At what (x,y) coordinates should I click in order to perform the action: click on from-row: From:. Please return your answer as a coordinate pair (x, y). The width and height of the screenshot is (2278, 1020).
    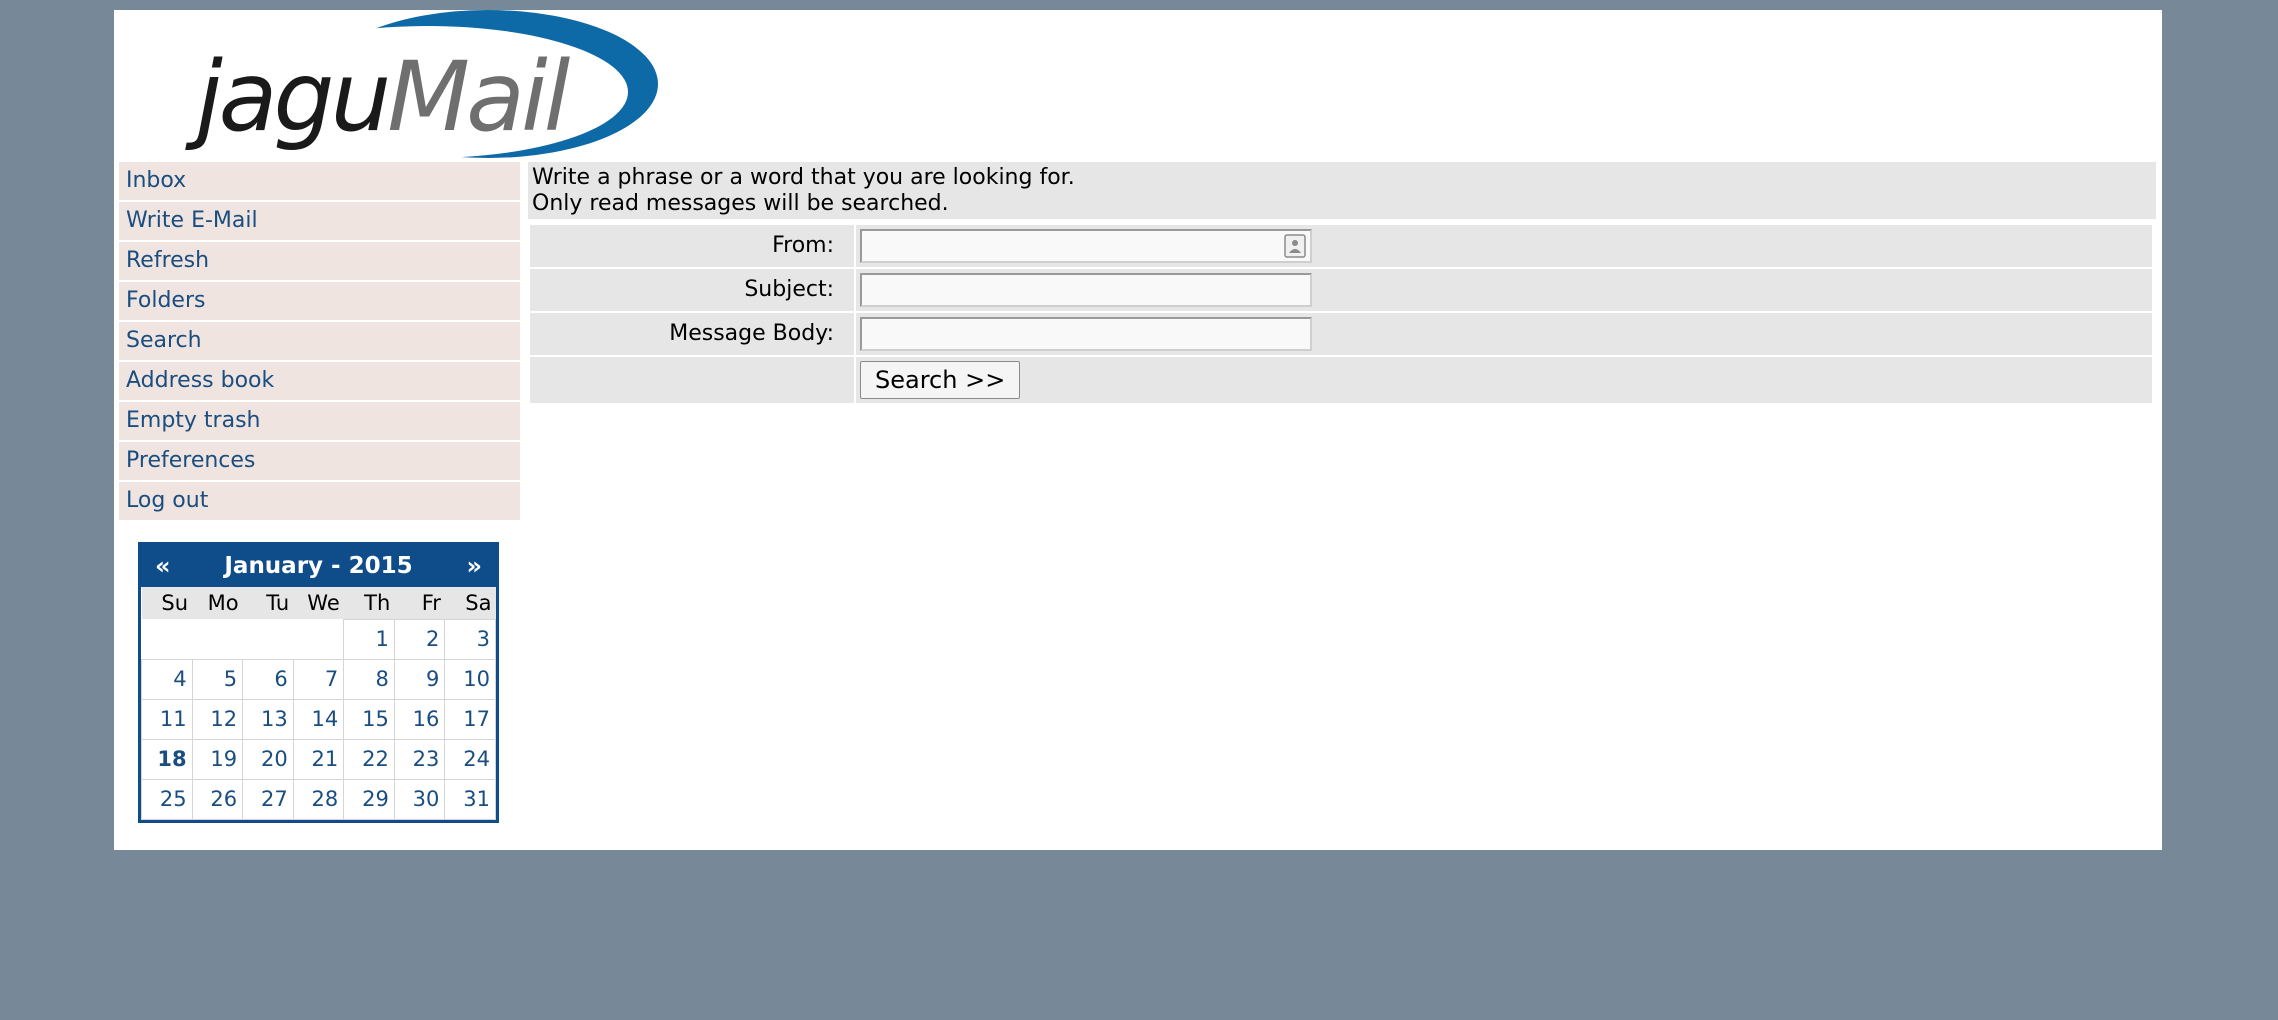
    Looking at the image, I should click on (1341, 246).